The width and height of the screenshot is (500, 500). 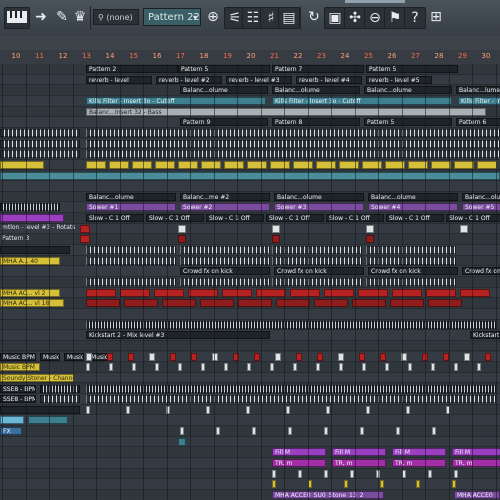 I want to click on pattern-clip: Sower #1, so click(x=131, y=207).